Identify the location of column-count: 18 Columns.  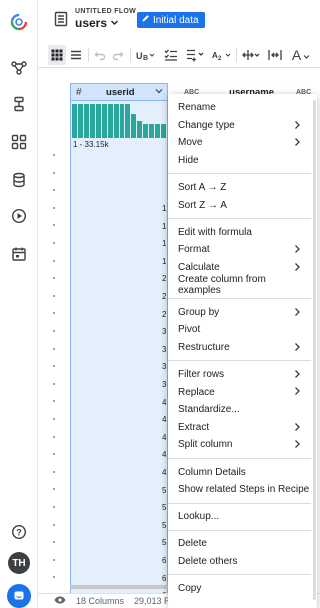
(100, 601).